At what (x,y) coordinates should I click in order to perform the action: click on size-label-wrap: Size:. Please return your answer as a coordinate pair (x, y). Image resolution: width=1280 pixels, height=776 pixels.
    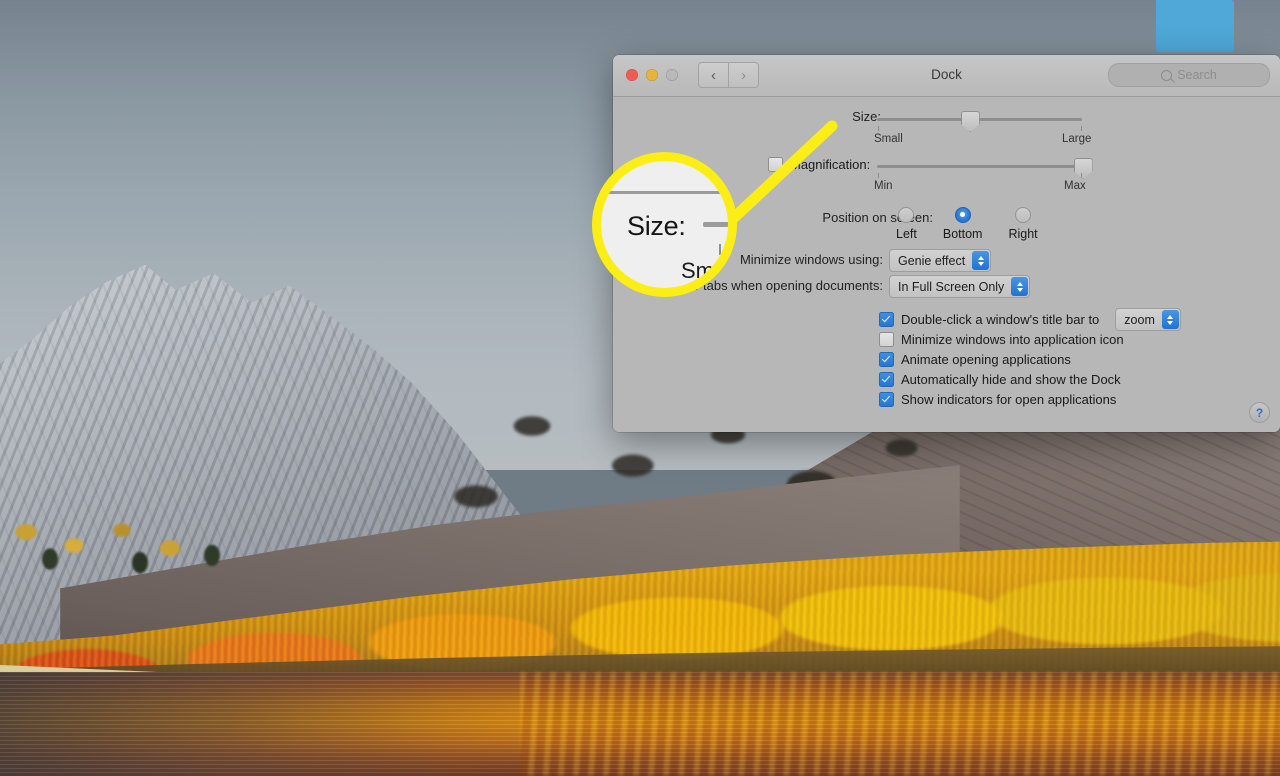
    Looking at the image, I should click on (831, 116).